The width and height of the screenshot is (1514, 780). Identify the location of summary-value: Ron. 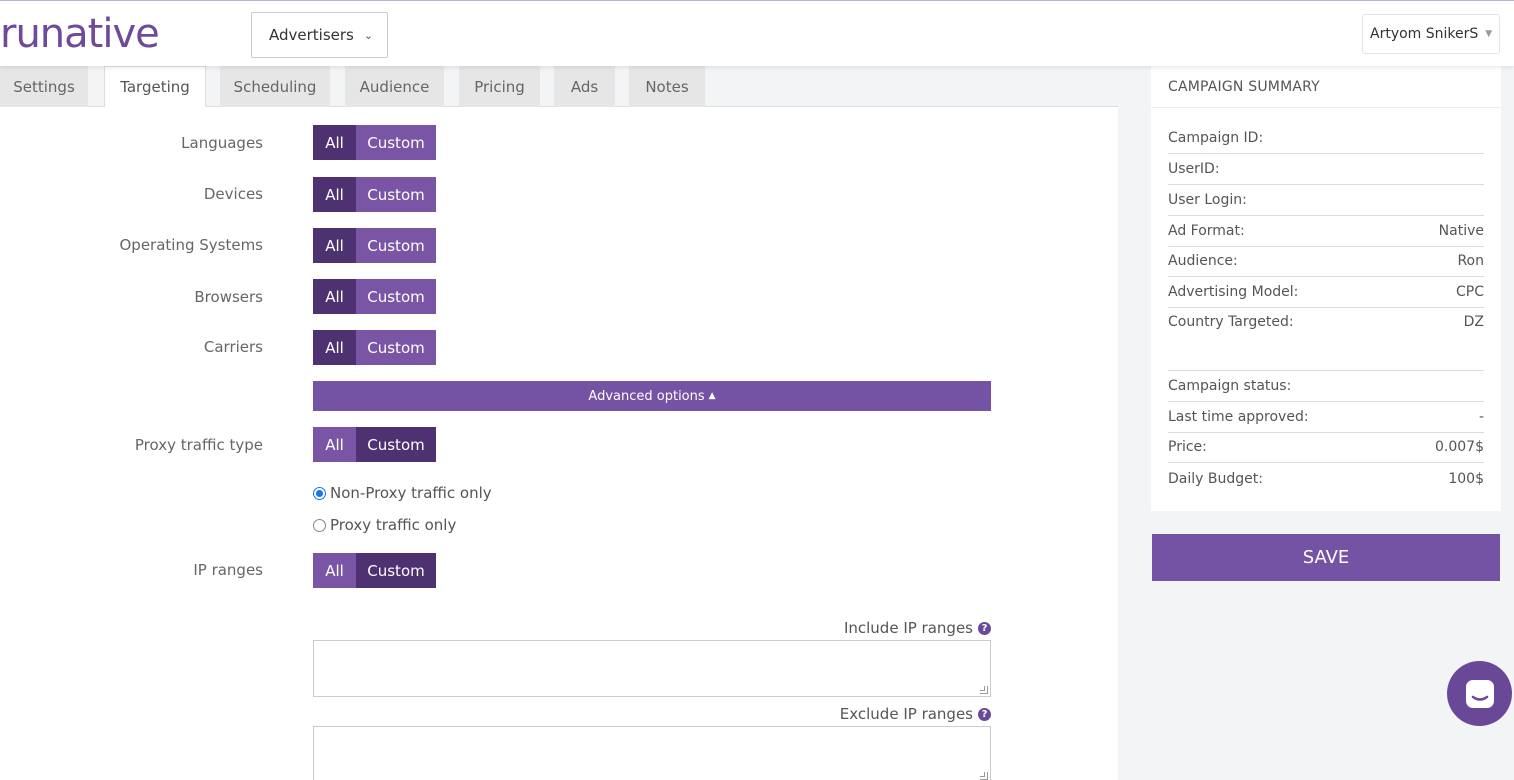
(1470, 261).